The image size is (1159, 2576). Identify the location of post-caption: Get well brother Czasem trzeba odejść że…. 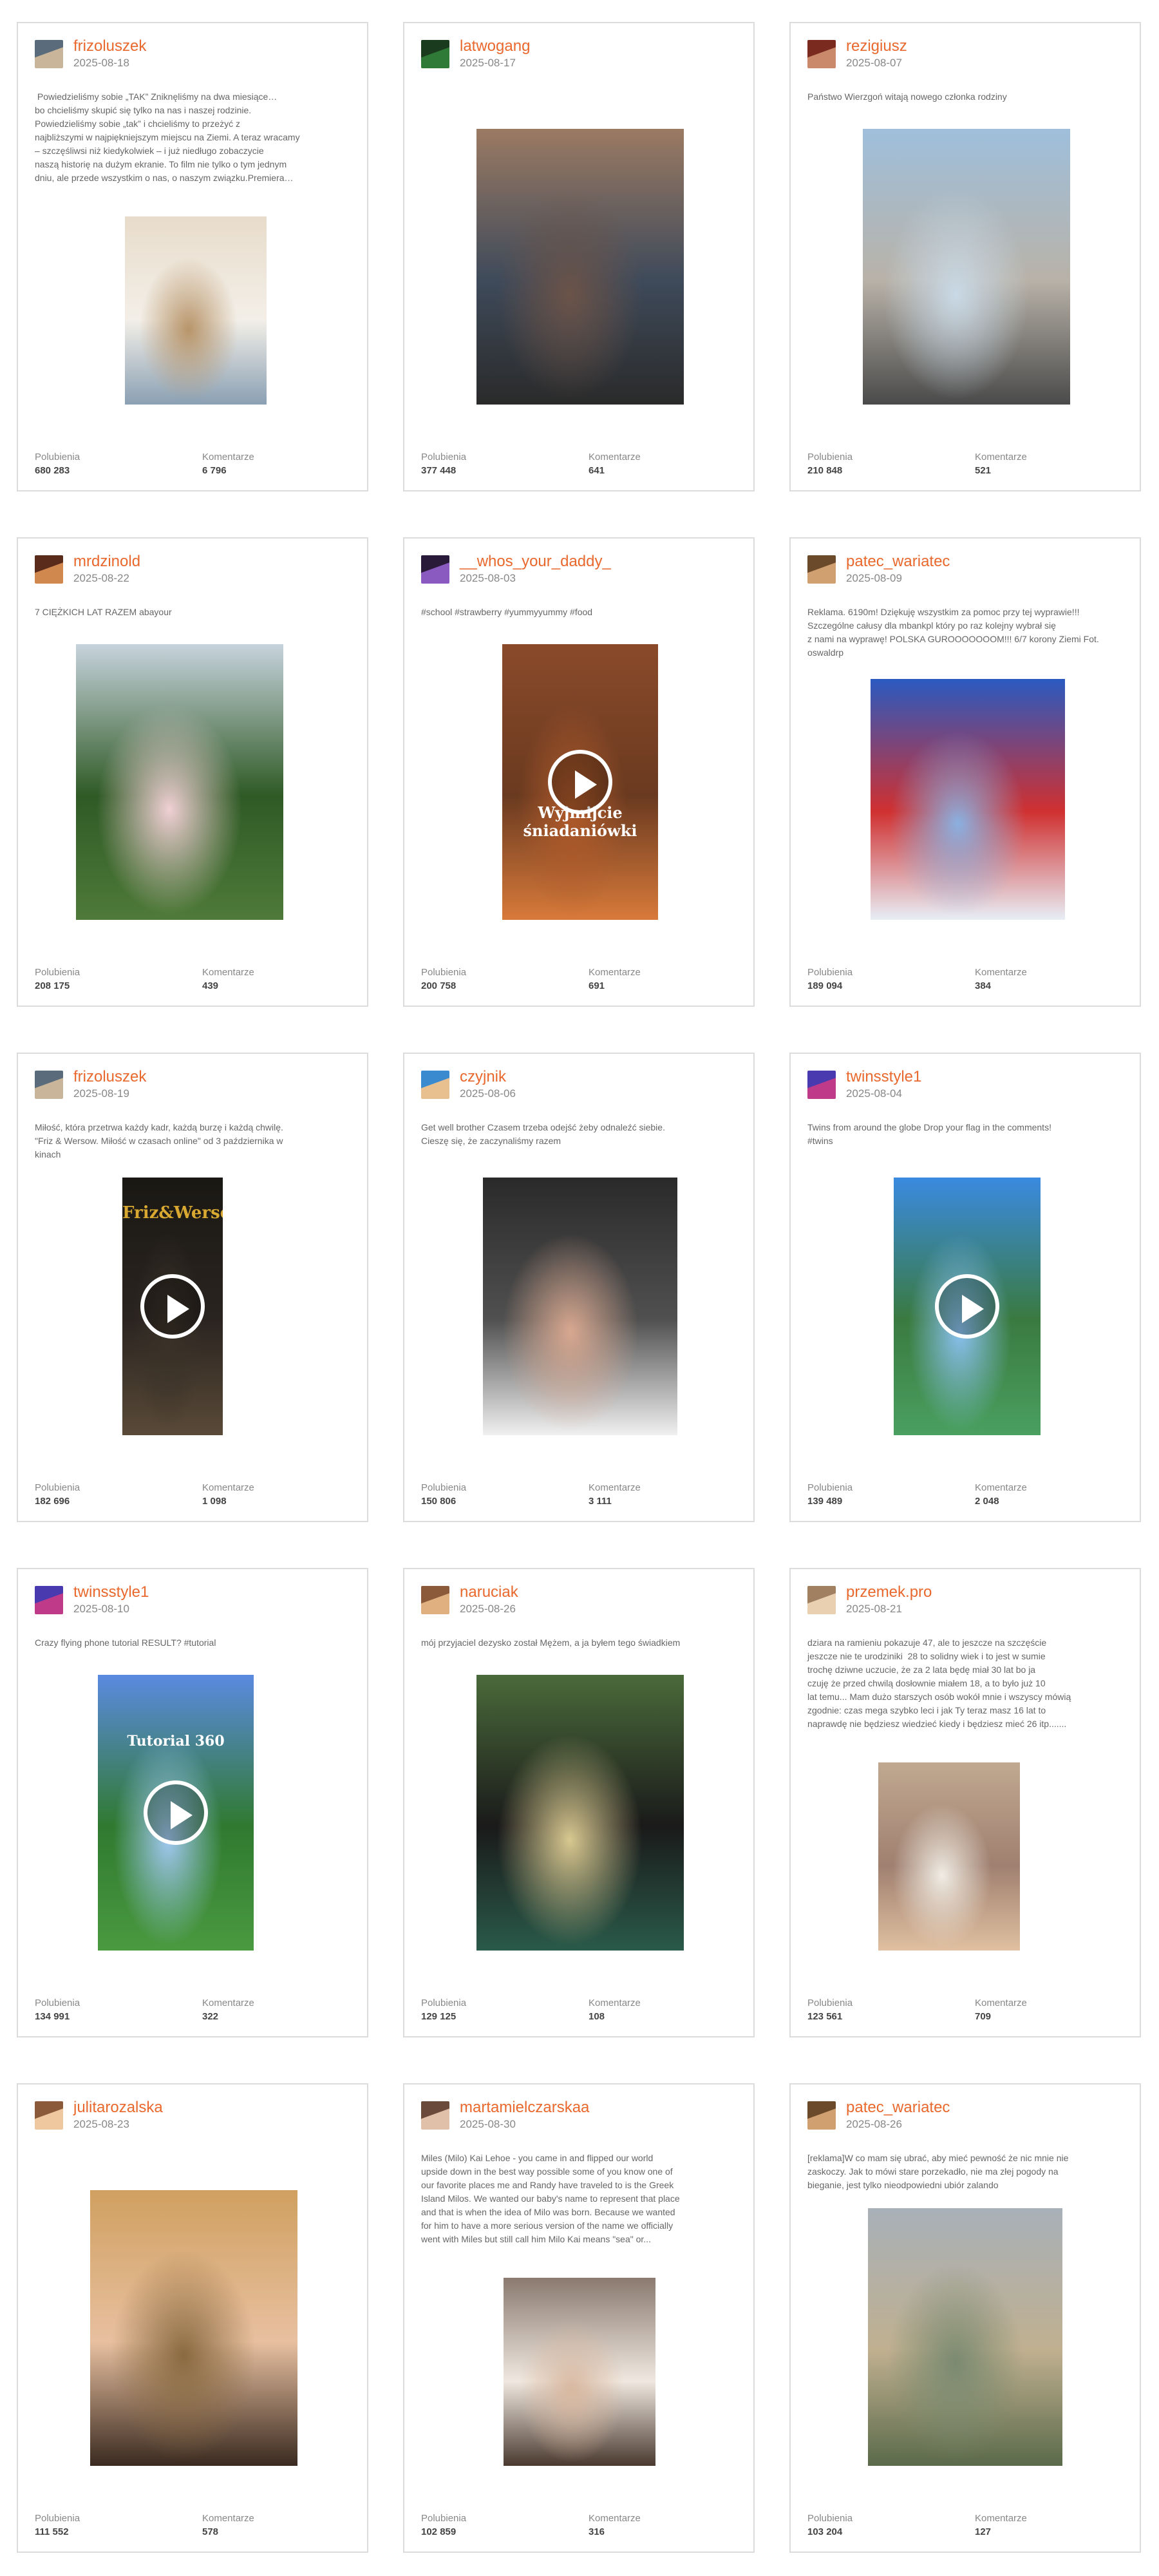
(543, 1134).